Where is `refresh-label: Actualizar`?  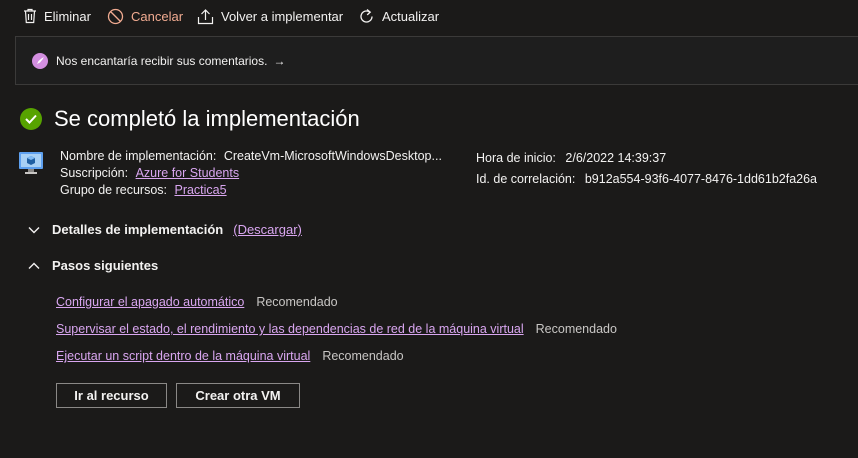 refresh-label: Actualizar is located at coordinates (411, 16).